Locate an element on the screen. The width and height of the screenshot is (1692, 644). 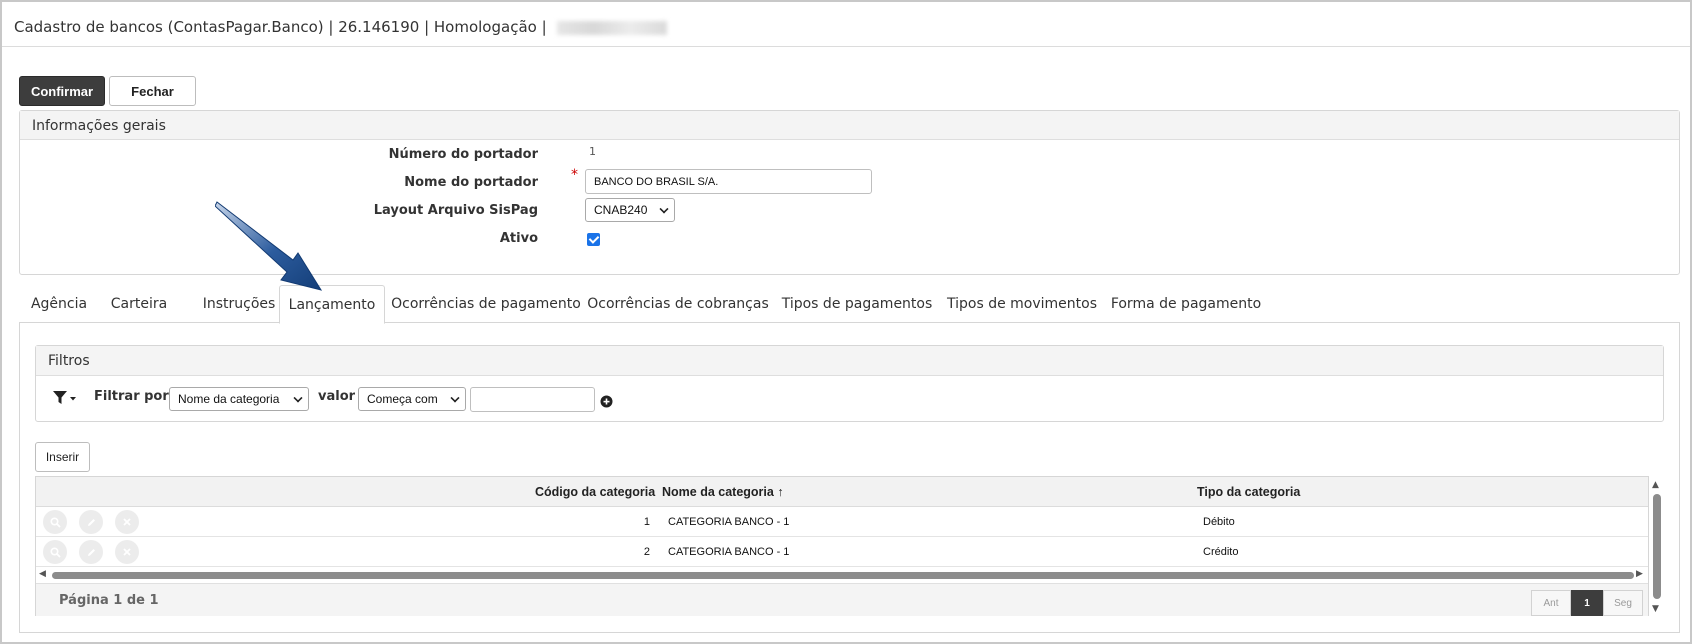
cell-codigo: 2 is located at coordinates (646, 552).